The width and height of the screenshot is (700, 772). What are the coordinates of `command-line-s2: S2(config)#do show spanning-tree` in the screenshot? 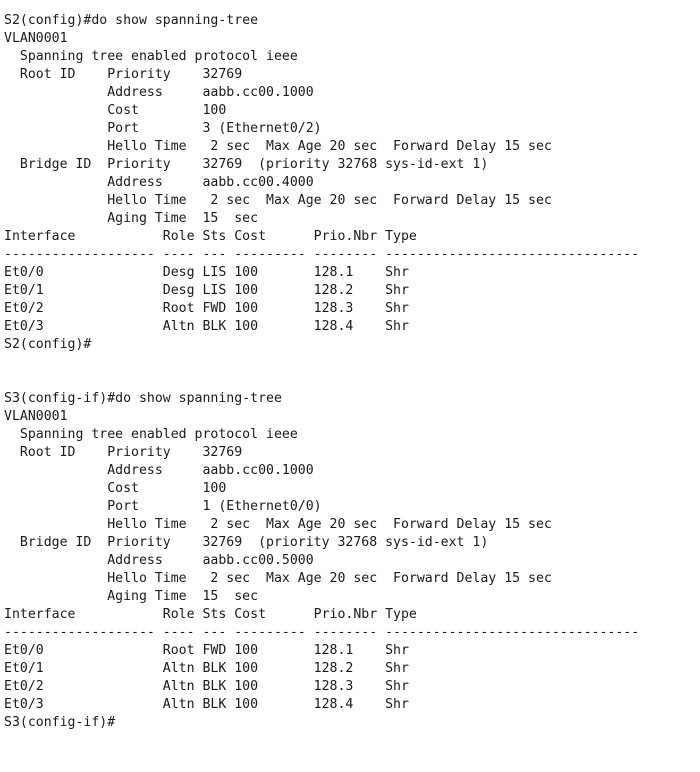 It's located at (131, 20).